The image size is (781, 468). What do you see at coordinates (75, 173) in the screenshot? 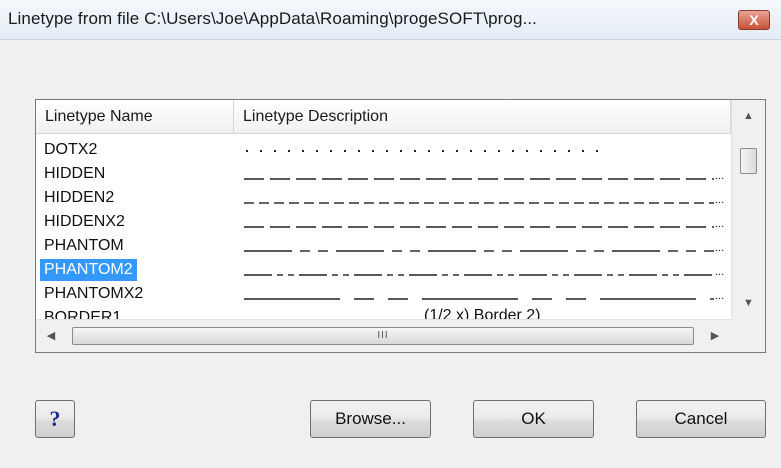
I see `linetype-name-cell: HIDDEN` at bounding box center [75, 173].